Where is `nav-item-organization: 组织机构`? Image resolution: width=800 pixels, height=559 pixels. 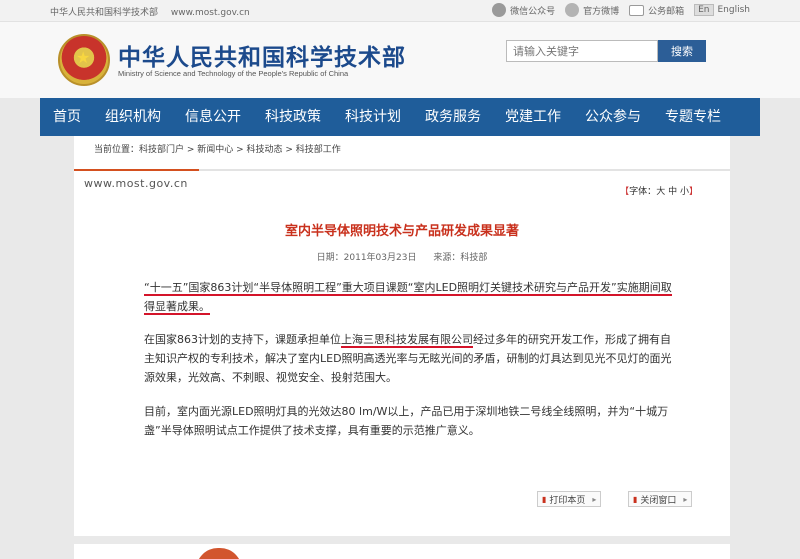 nav-item-organization: 组织机构 is located at coordinates (133, 117).